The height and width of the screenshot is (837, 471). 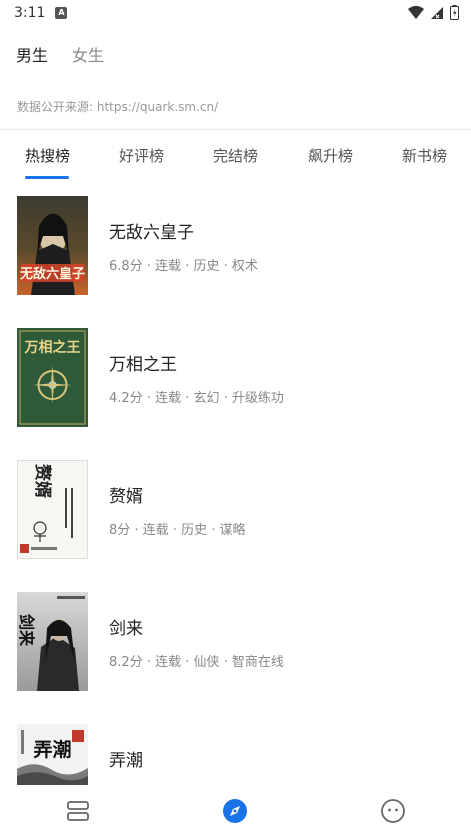 I want to click on status-icons, so click(x=433, y=12).